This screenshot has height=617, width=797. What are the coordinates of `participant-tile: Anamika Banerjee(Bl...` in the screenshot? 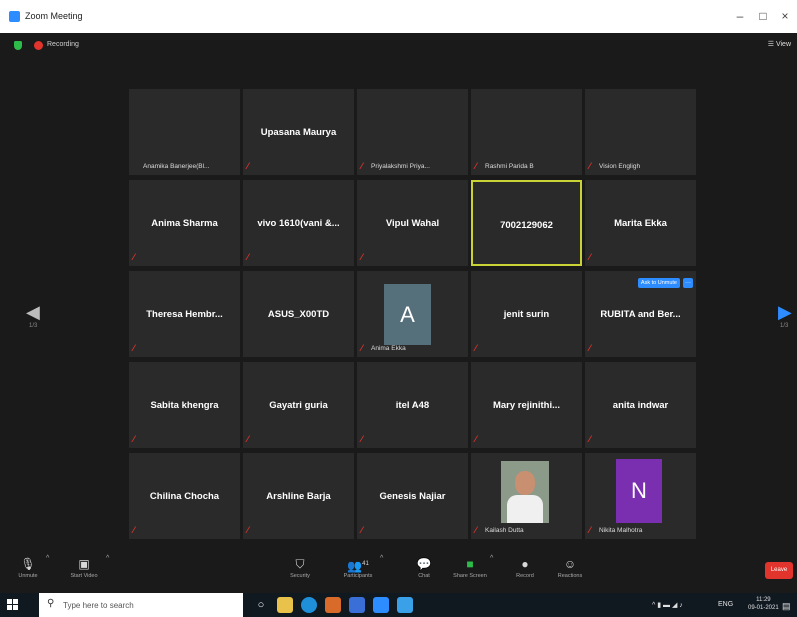 It's located at (184, 132).